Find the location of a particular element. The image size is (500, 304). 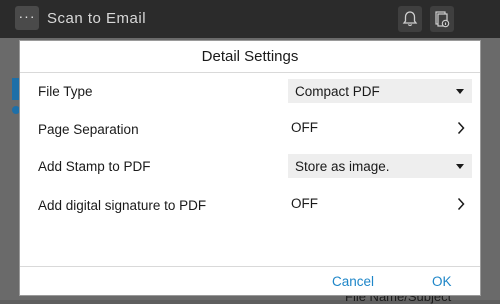

add-stamp-value: Store as image. is located at coordinates (342, 166).